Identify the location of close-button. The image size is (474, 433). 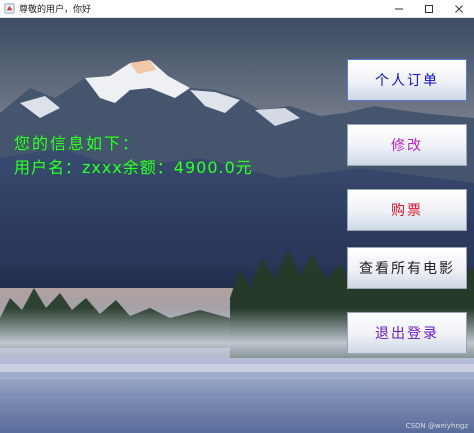
(459, 8).